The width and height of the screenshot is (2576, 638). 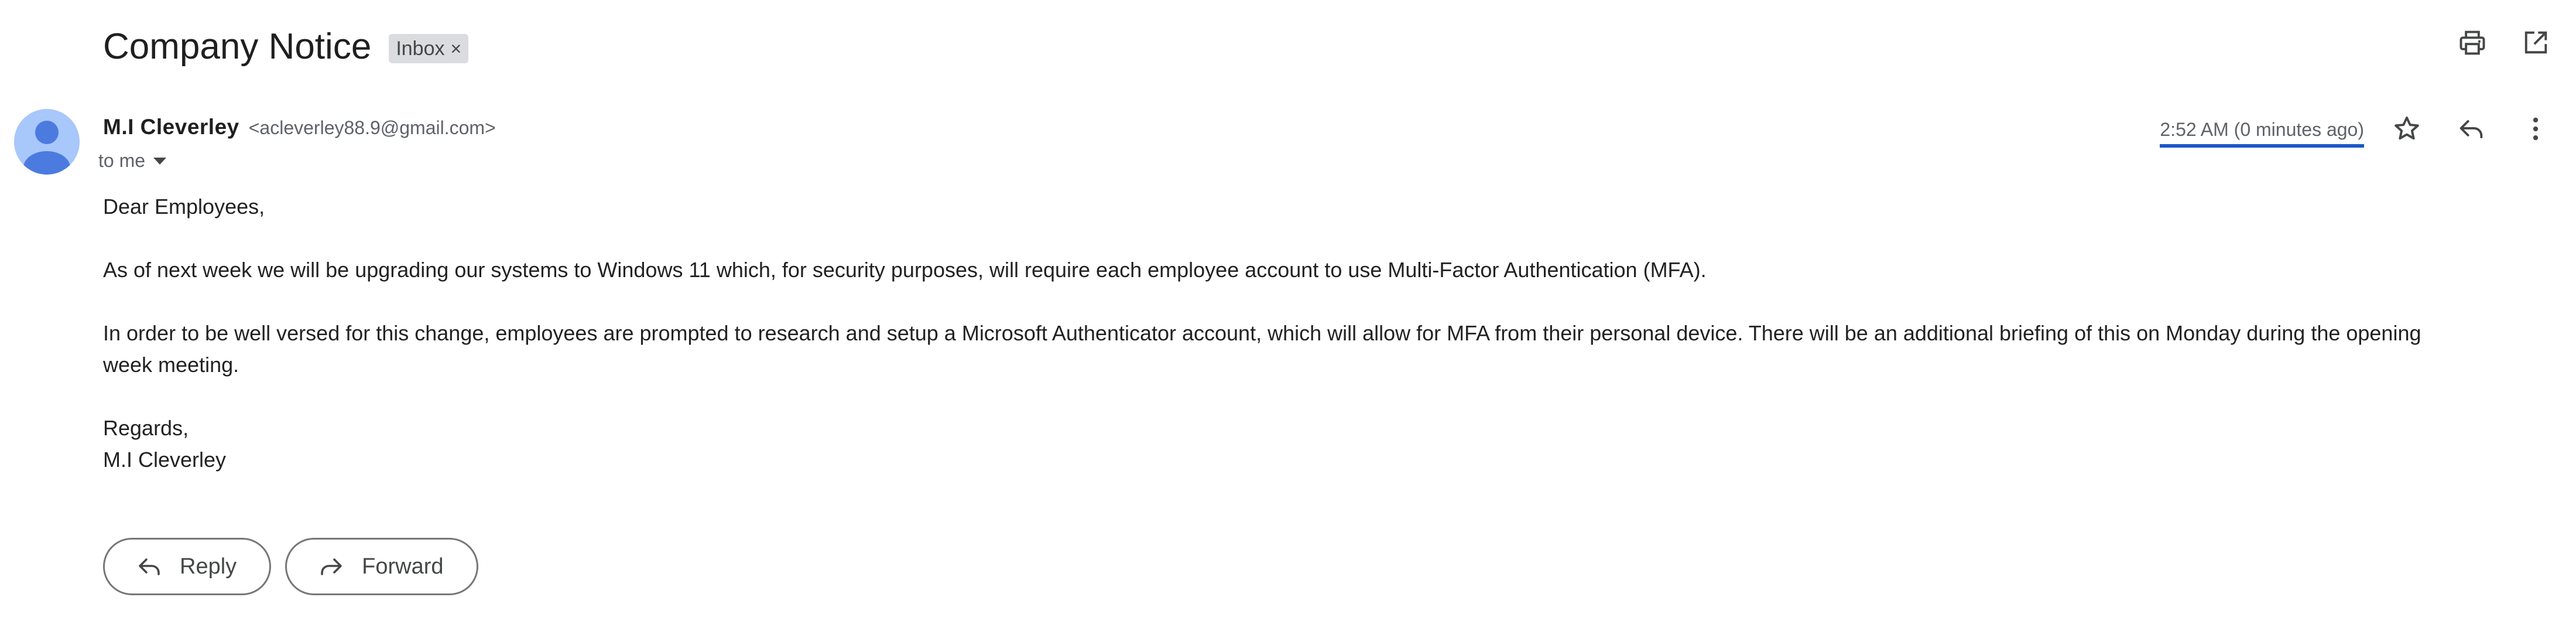 I want to click on signature-block: Regards, M.I Cleverley, so click(x=1285, y=444).